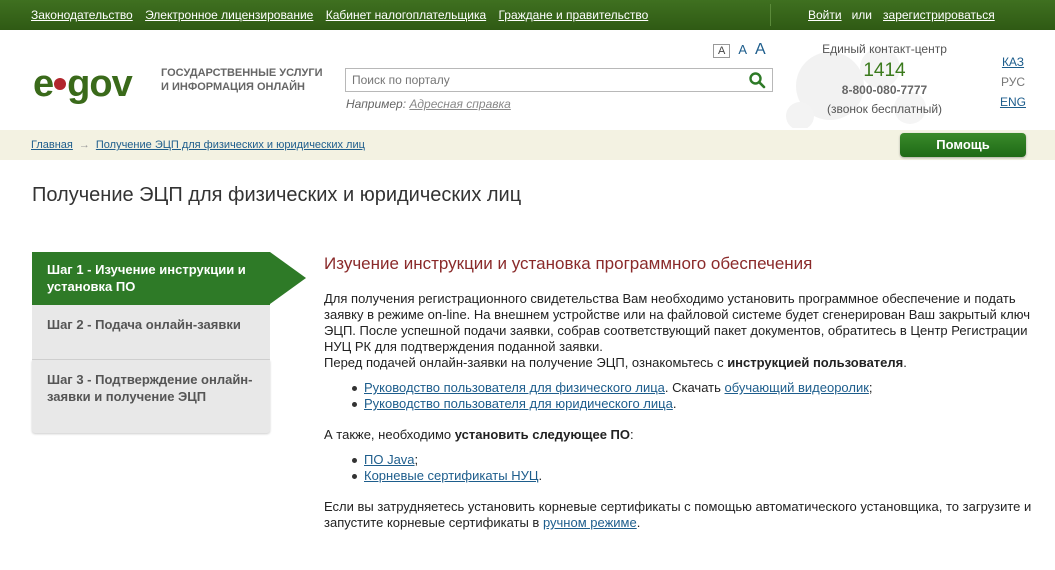 The height and width of the screenshot is (570, 1055). I want to click on breadcrumb-home-link: Главная, so click(52, 145).